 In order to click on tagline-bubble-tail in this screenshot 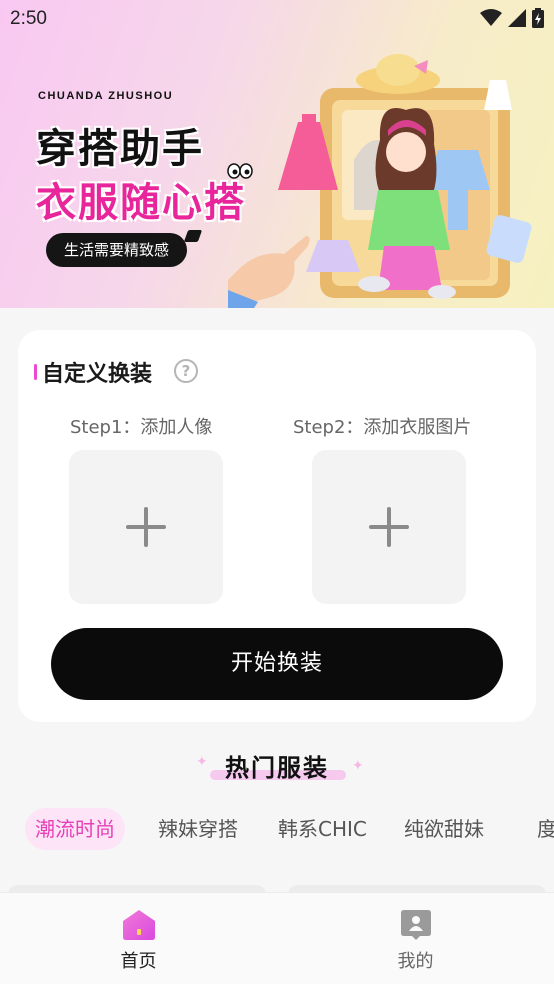, I will do `click(193, 236)`.